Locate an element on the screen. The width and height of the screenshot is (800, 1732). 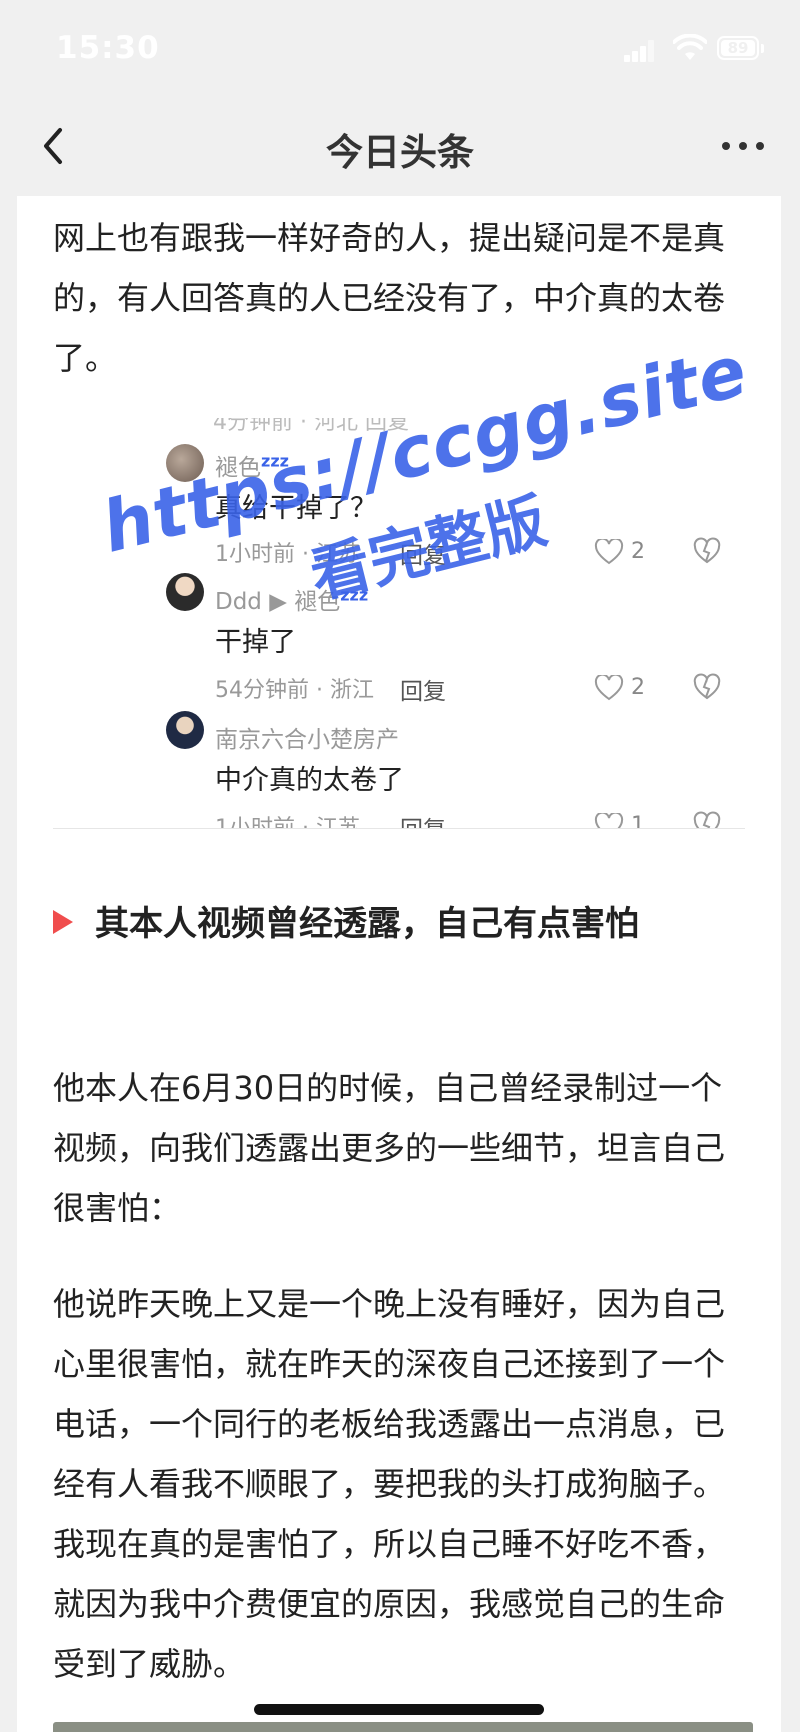
comment-meta: 54分钟前 · 浙江 is located at coordinates (294, 690).